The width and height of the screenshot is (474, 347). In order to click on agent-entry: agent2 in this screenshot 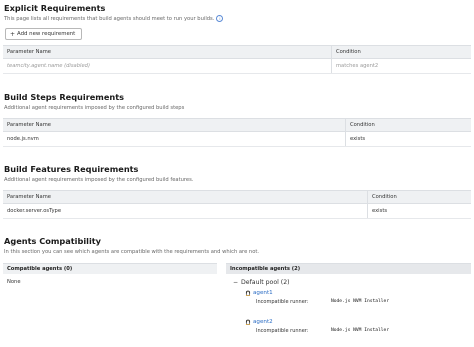, I will do `click(259, 321)`.